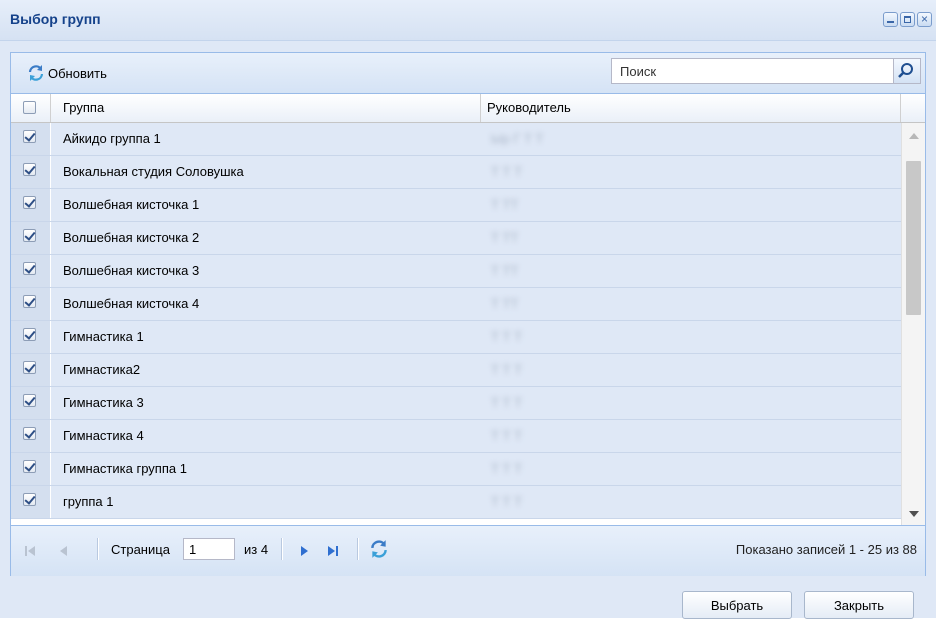  Describe the element at coordinates (456, 337) in the screenshot. I see `table-row: Гимнастика 1 Т Т Т` at that location.